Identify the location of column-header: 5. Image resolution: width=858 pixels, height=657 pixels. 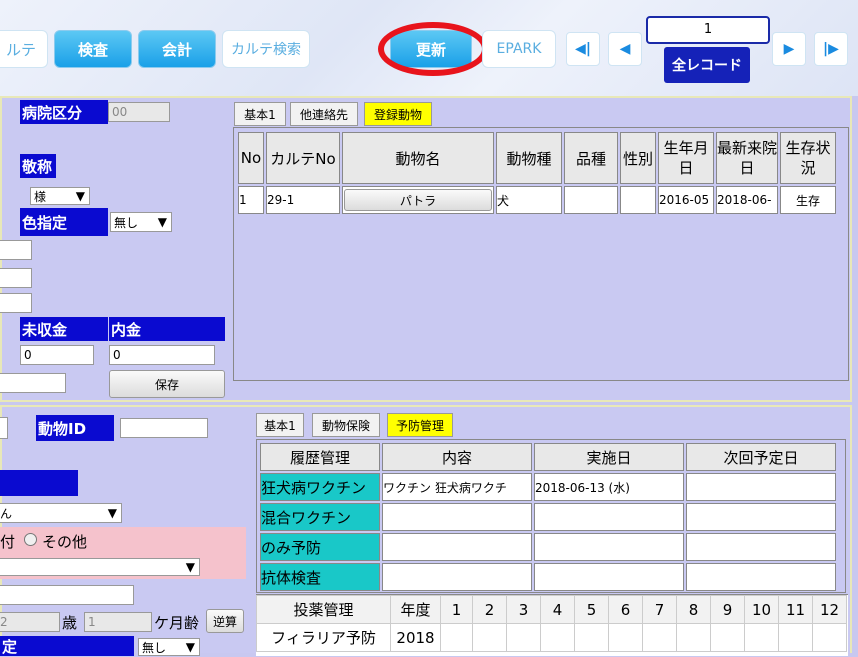
(591, 609).